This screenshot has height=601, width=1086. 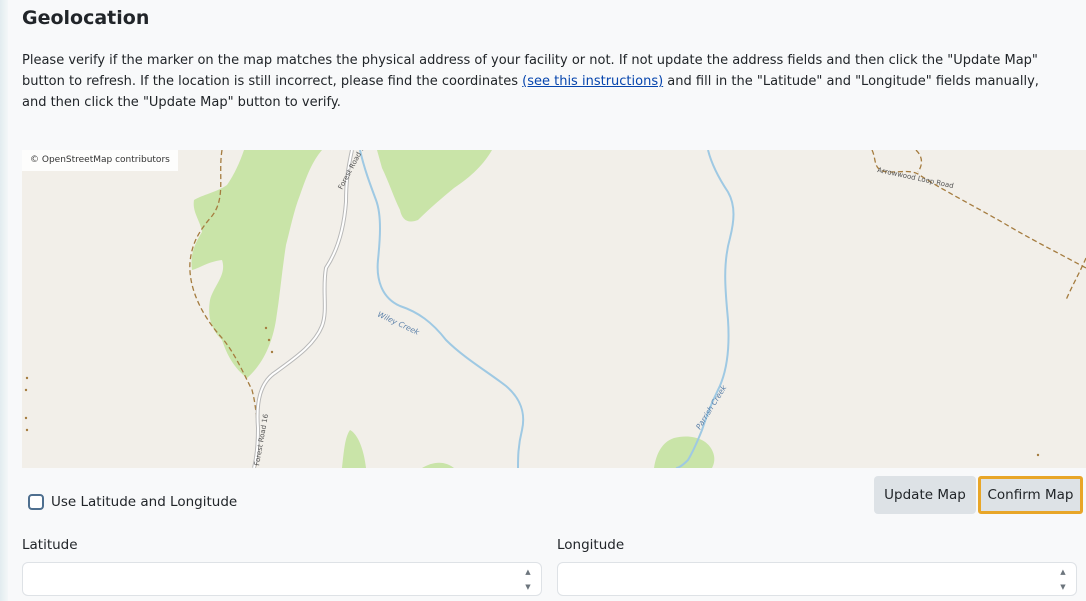 What do you see at coordinates (398, 323) in the screenshot?
I see `wiley-creek-label: Wiley Creek` at bounding box center [398, 323].